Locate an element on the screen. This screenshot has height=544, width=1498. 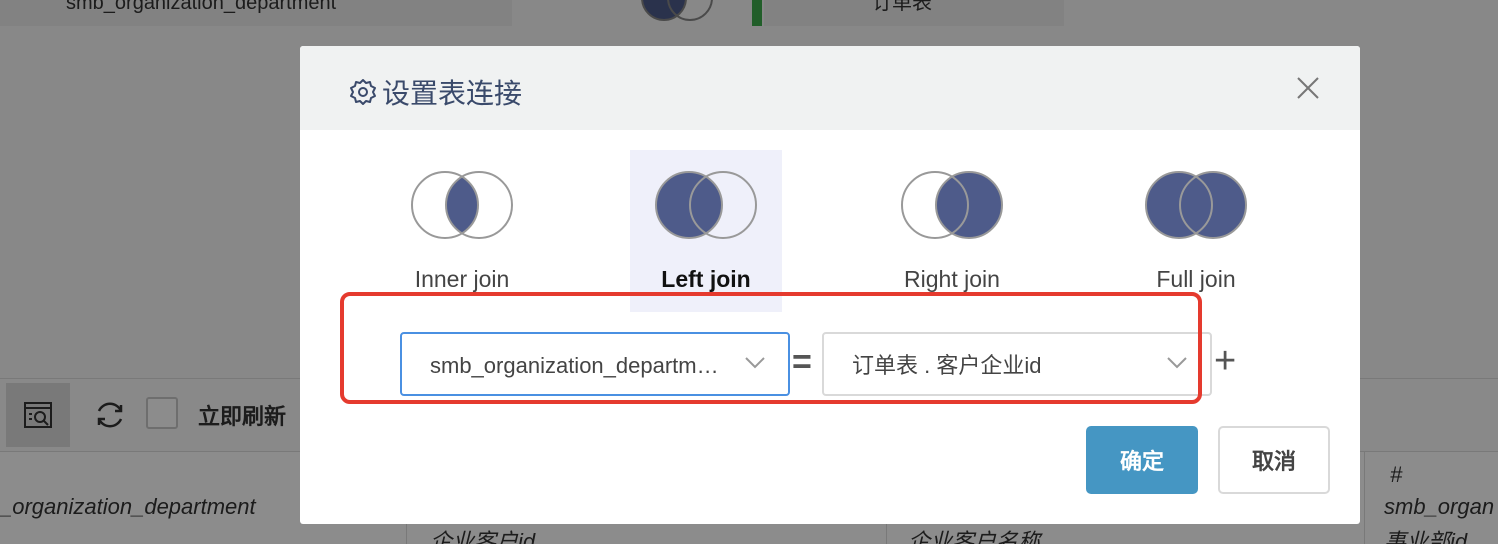
add-condition-button: + is located at coordinates (1225, 361).